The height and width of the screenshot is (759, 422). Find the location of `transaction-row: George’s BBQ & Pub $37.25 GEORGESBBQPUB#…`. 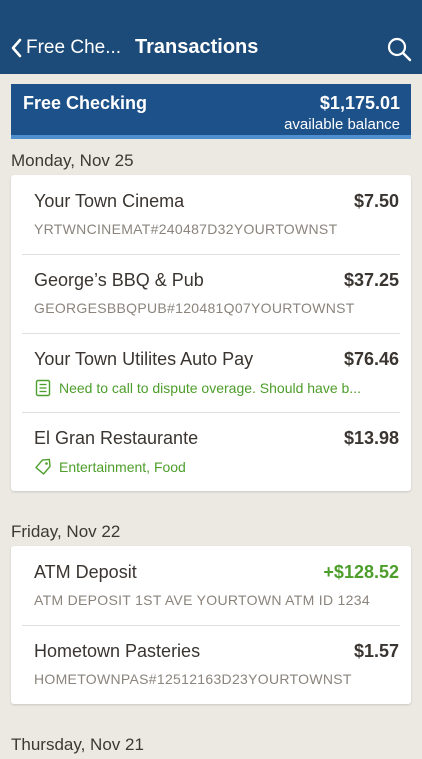

transaction-row: George’s BBQ & Pub $37.25 GEORGESBBQPUB#… is located at coordinates (211, 294).